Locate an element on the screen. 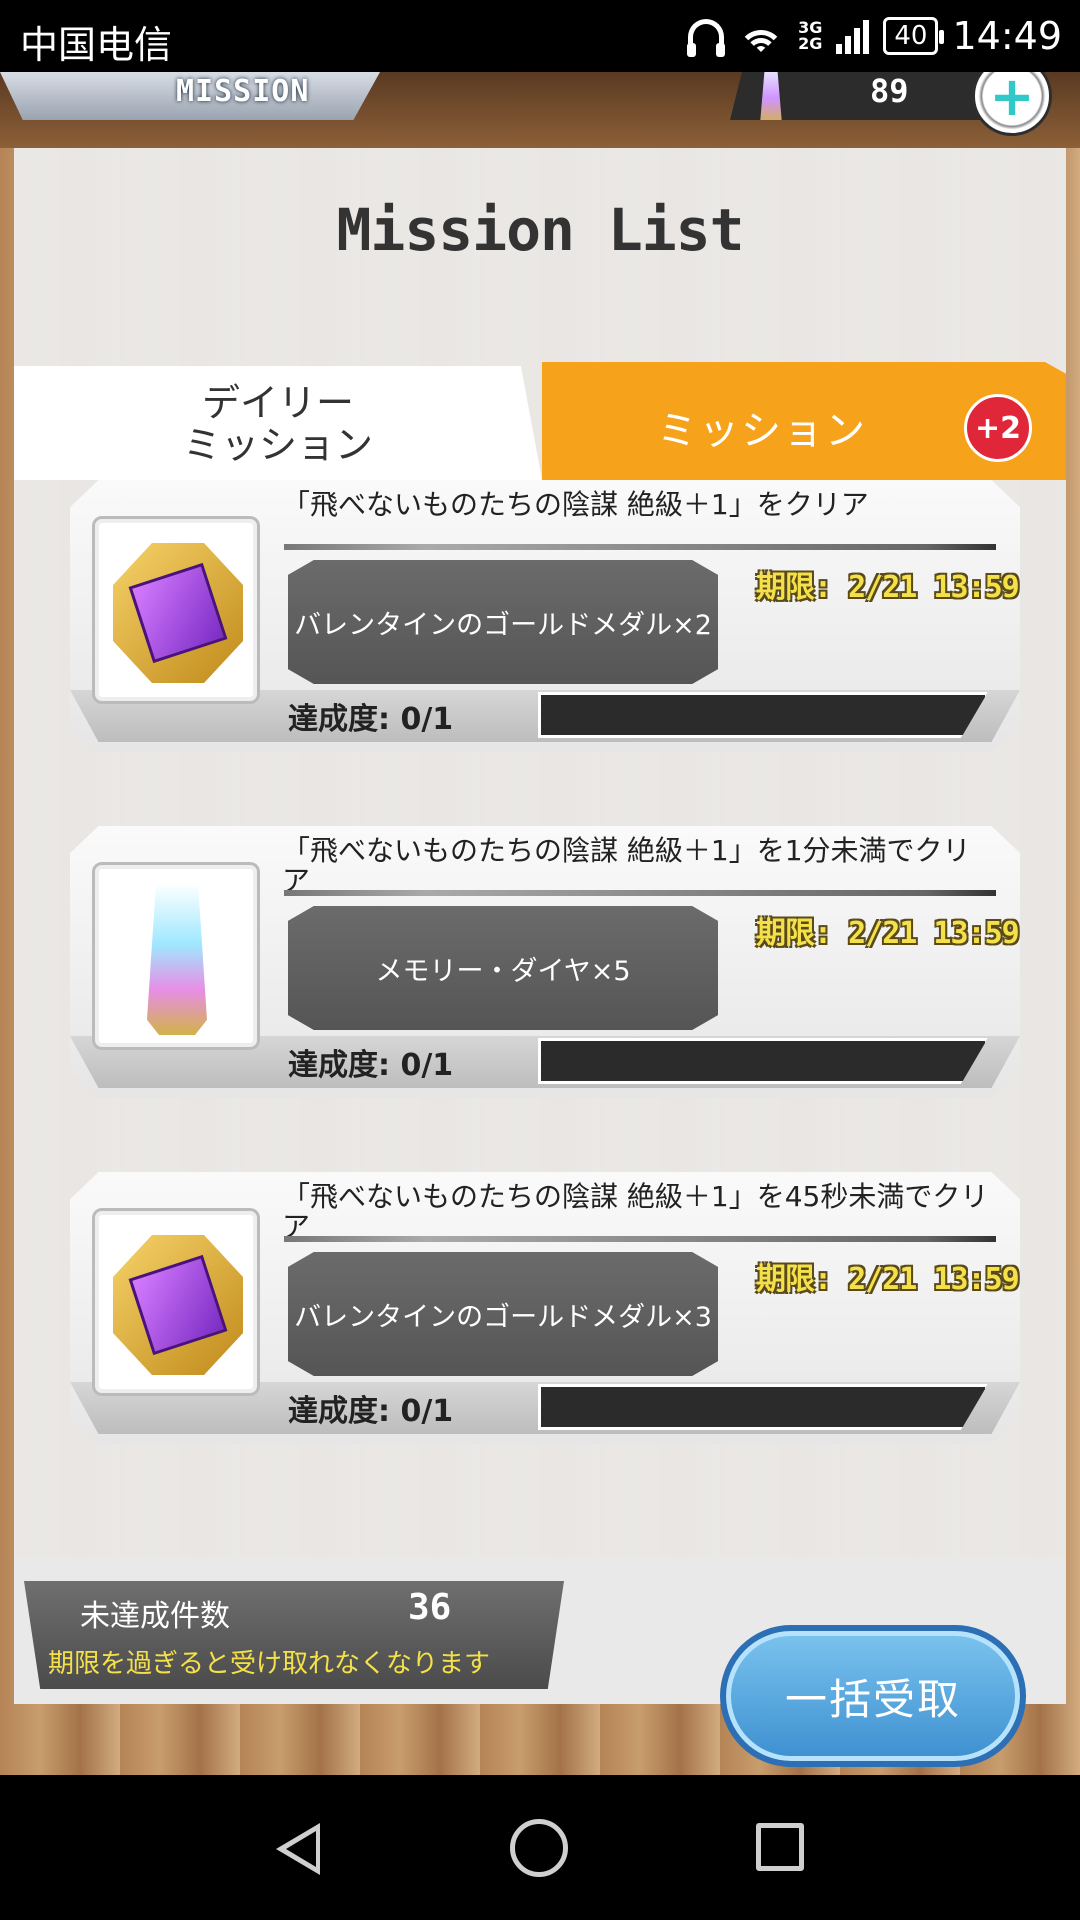 This screenshot has height=1920, width=1080. battery-indicator: 40 is located at coordinates (914, 36).